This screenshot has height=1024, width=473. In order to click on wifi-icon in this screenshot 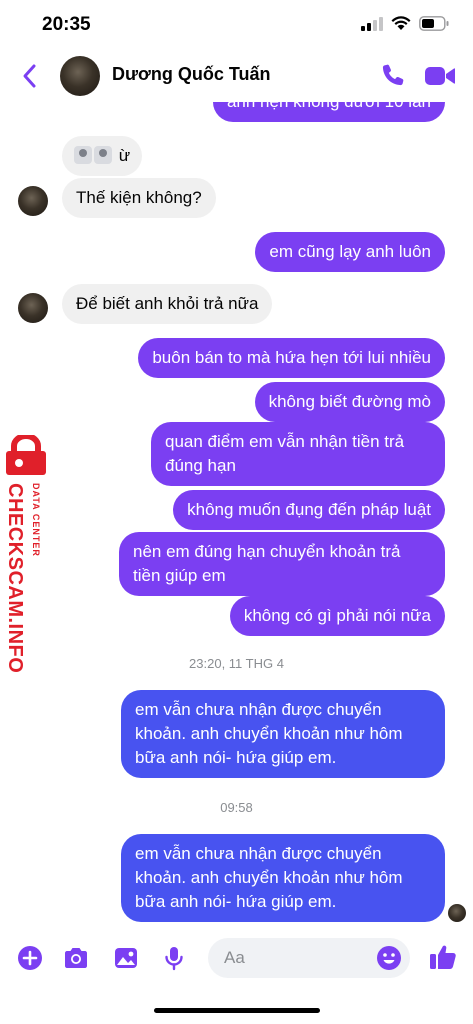, I will do `click(401, 23)`.